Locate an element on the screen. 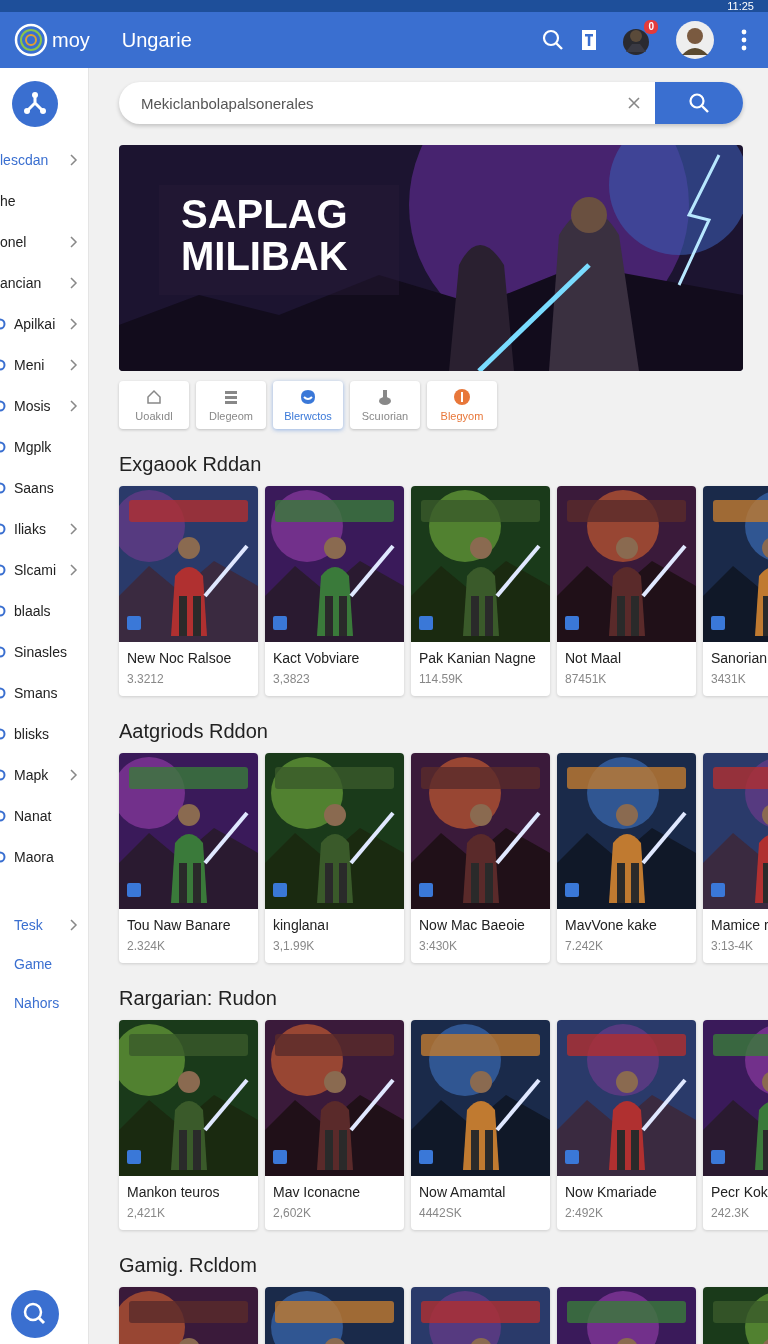  sidebar-item: Maora is located at coordinates (44, 856).